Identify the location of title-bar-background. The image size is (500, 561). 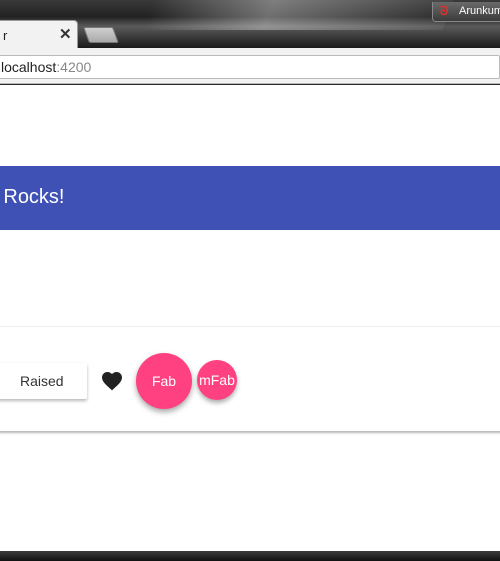
(300, 15).